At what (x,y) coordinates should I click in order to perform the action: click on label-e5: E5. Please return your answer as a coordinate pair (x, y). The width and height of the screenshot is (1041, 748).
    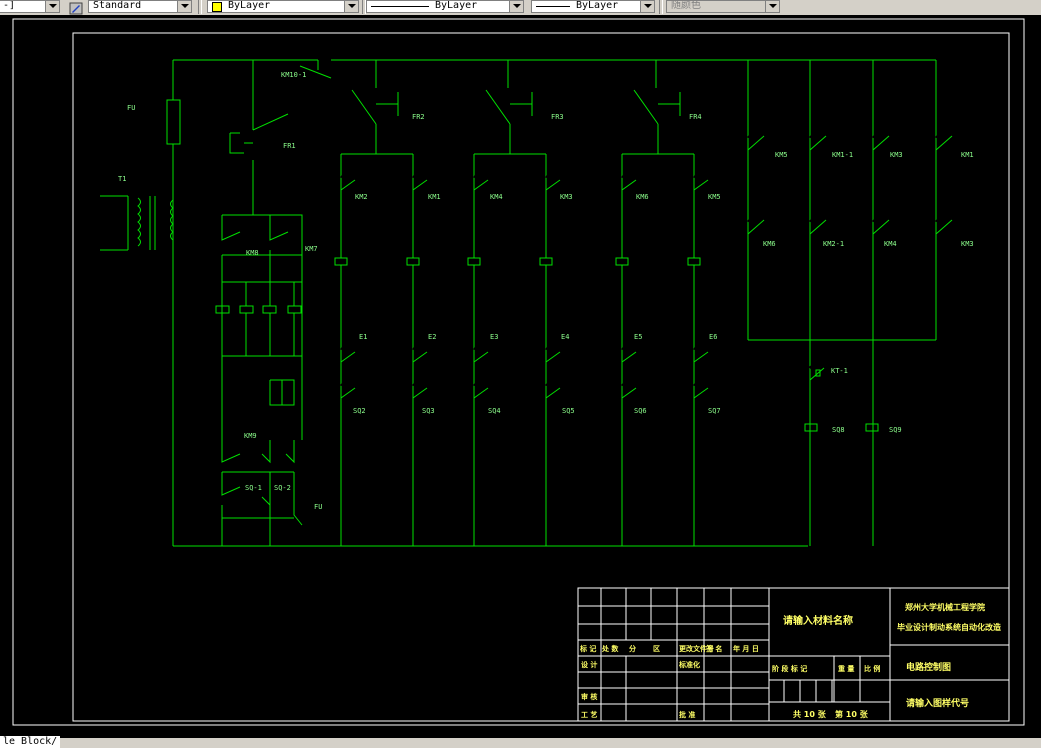
    Looking at the image, I should click on (638, 337).